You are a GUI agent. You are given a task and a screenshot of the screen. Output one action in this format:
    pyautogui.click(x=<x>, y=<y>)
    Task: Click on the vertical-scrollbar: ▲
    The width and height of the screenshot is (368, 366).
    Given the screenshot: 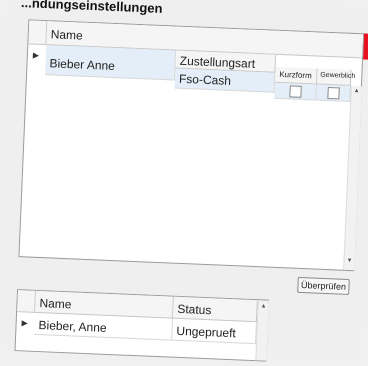 What is the action you would take?
    pyautogui.click(x=262, y=330)
    